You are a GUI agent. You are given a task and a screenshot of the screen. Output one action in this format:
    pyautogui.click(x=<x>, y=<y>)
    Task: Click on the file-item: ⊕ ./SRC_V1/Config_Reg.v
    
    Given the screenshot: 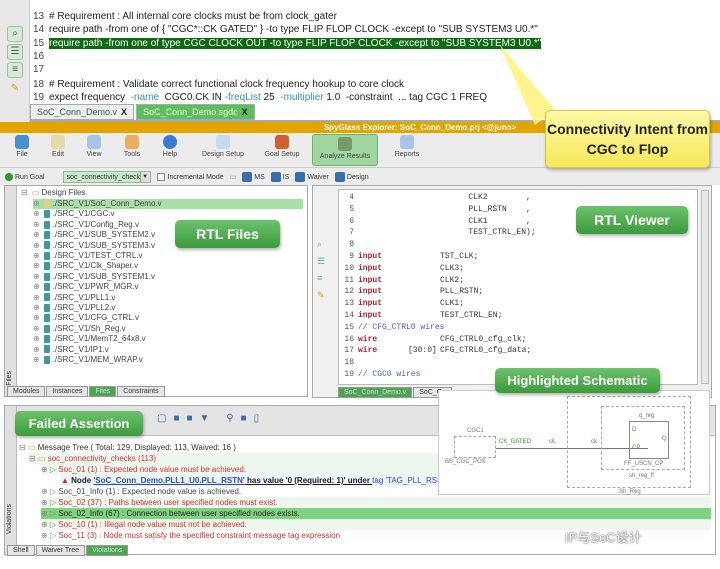 What is the action you would take?
    pyautogui.click(x=86, y=225)
    